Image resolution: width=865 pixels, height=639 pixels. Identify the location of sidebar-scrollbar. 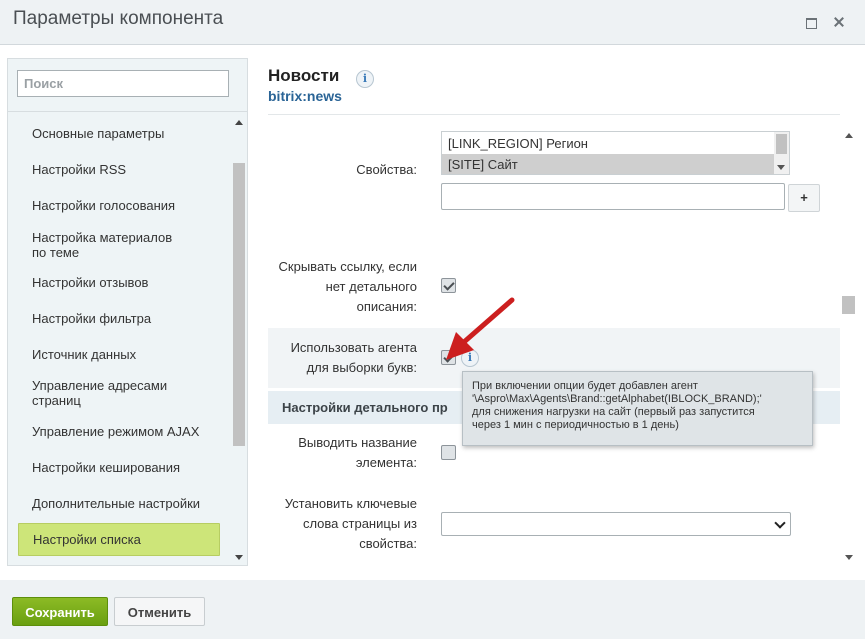
(239, 338).